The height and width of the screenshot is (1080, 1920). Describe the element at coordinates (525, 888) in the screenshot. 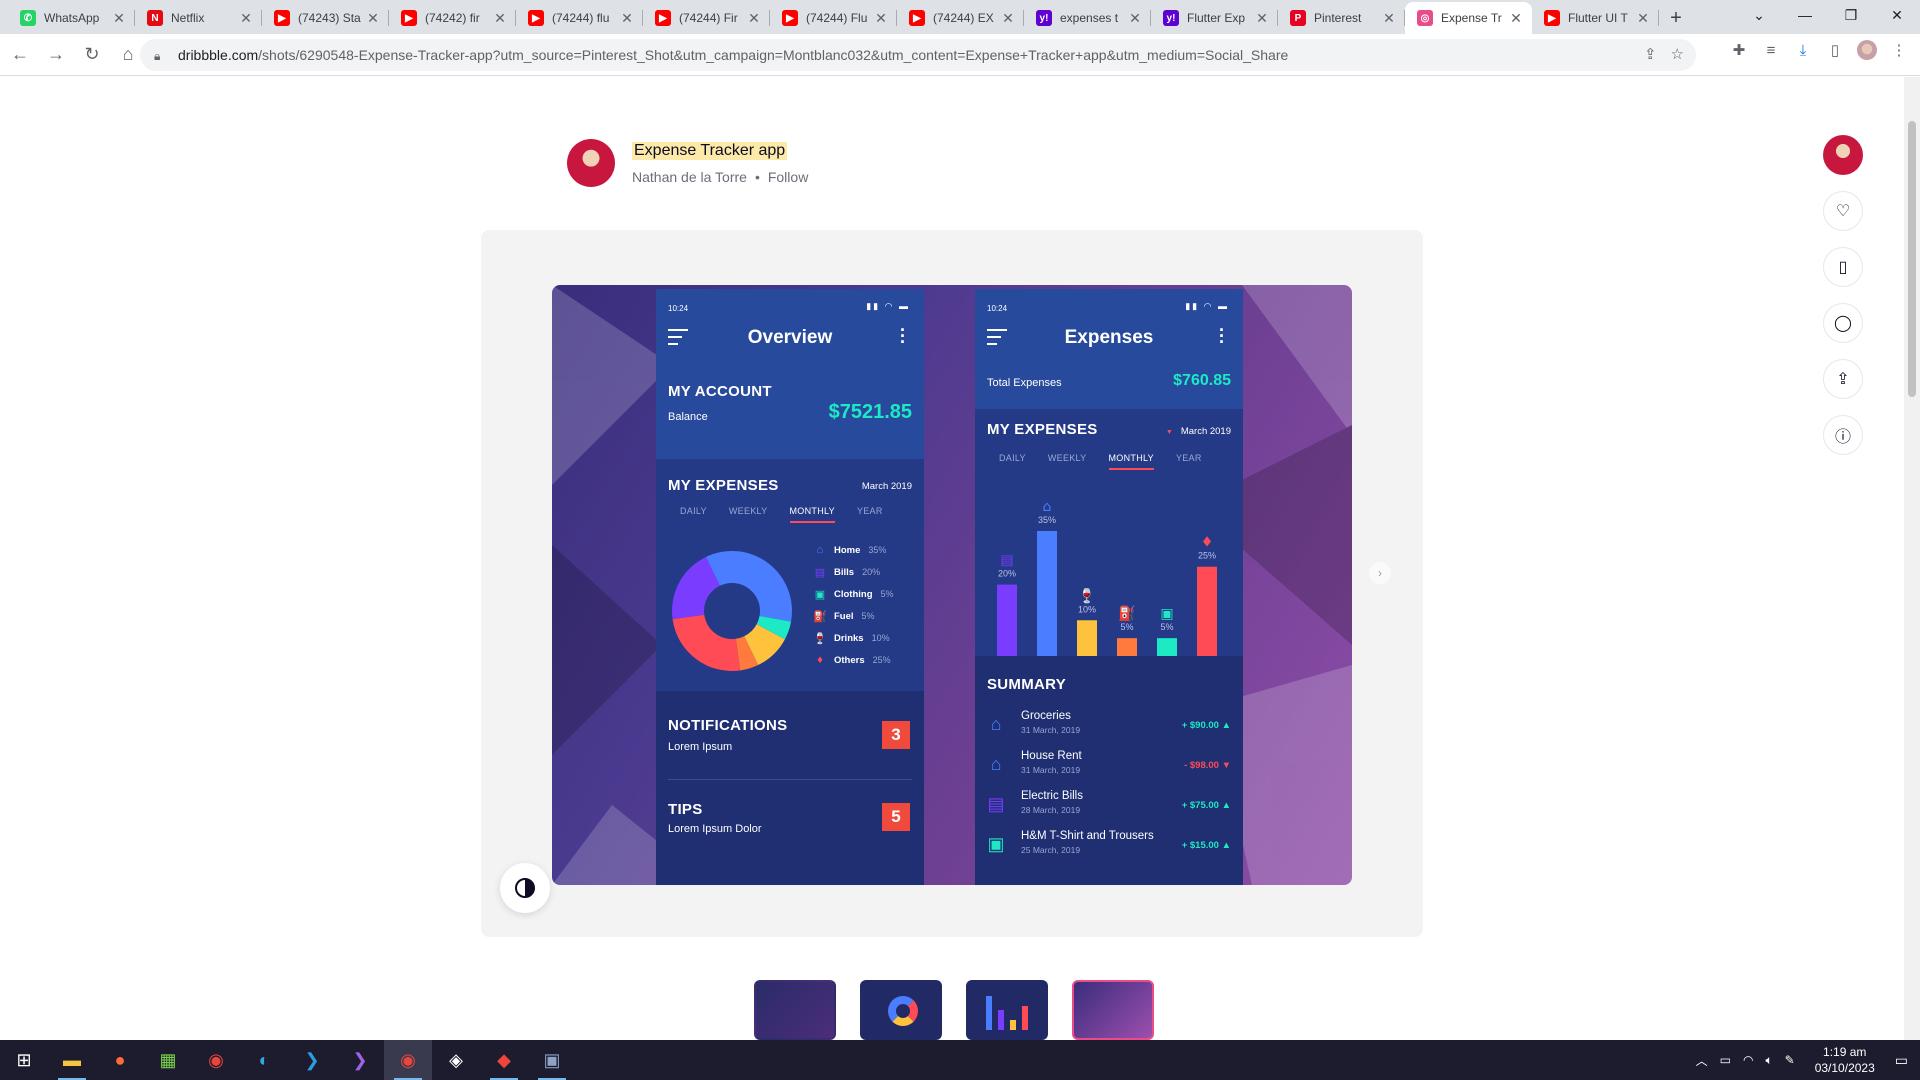

I see `contrast-toggle-button` at that location.